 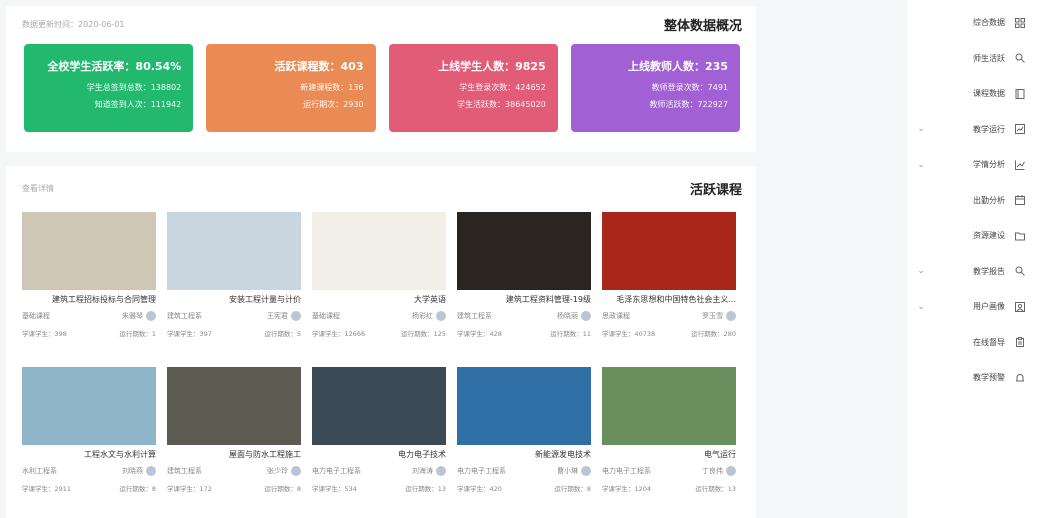 I want to click on course-card: 大学英语基础课程 杨彩红学课学生：12666 运行期数：125, so click(x=379, y=283).